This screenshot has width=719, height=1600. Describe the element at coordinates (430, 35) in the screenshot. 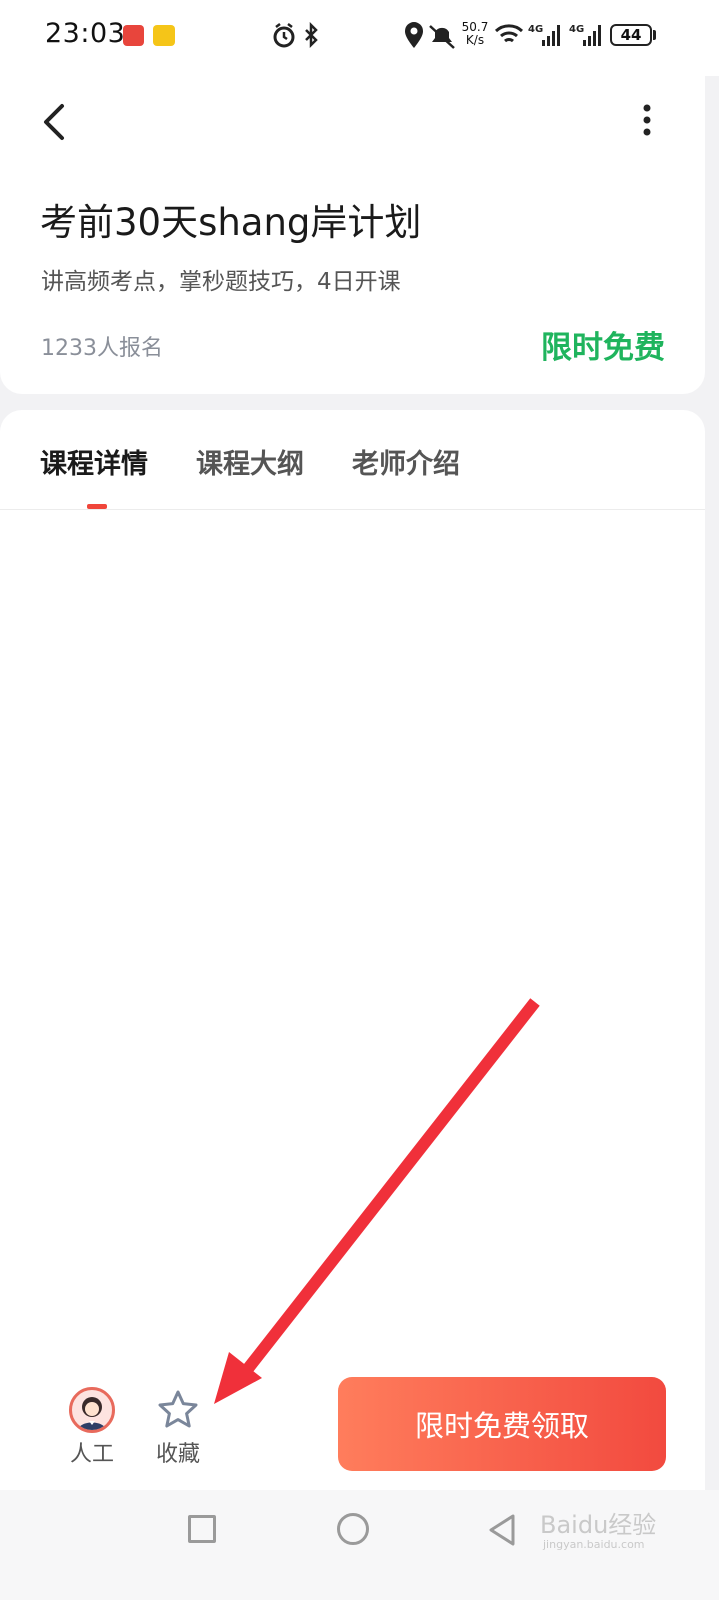

I see `location-mute-icons` at that location.